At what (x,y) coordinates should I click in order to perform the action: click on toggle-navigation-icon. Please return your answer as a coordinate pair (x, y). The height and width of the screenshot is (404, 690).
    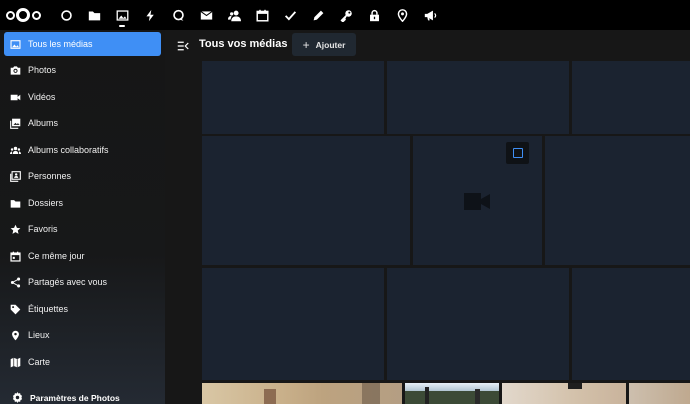
    Looking at the image, I should click on (183, 46).